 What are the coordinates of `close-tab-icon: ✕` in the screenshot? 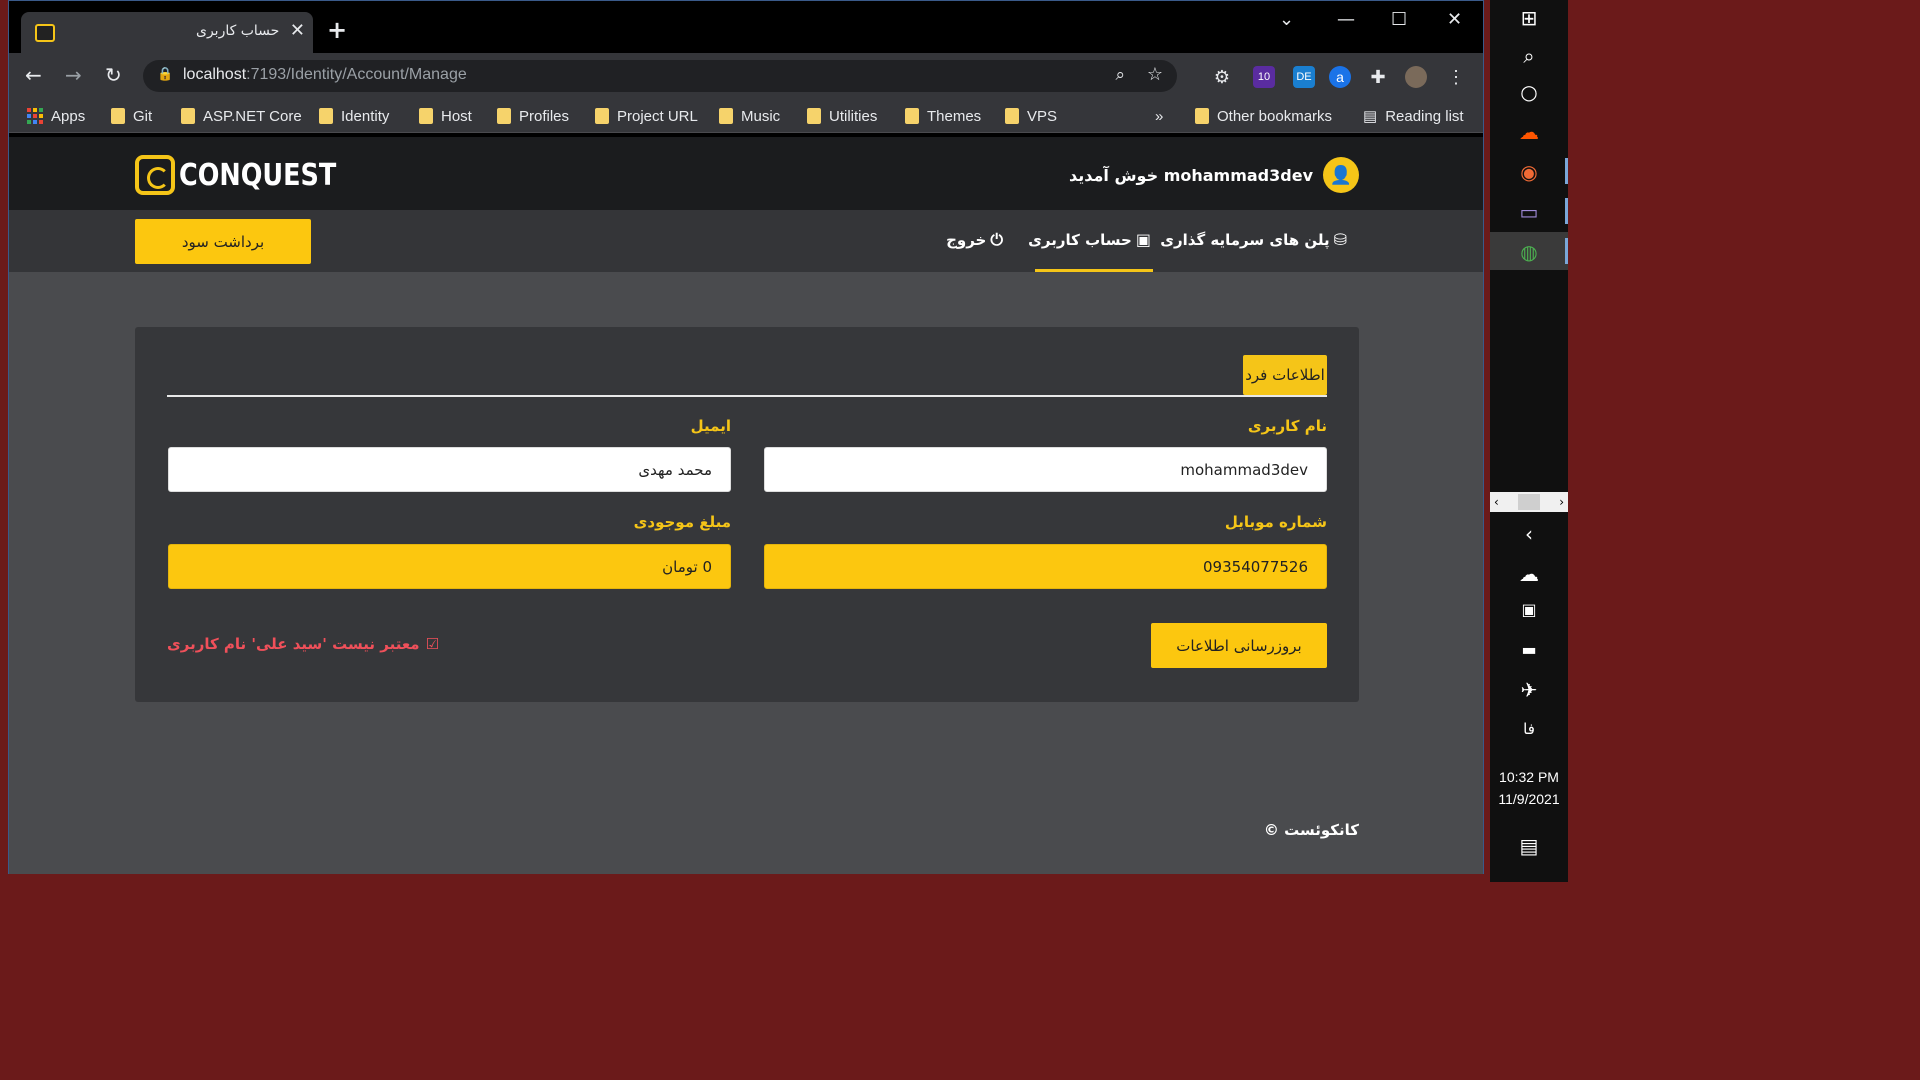 It's located at (297, 30).